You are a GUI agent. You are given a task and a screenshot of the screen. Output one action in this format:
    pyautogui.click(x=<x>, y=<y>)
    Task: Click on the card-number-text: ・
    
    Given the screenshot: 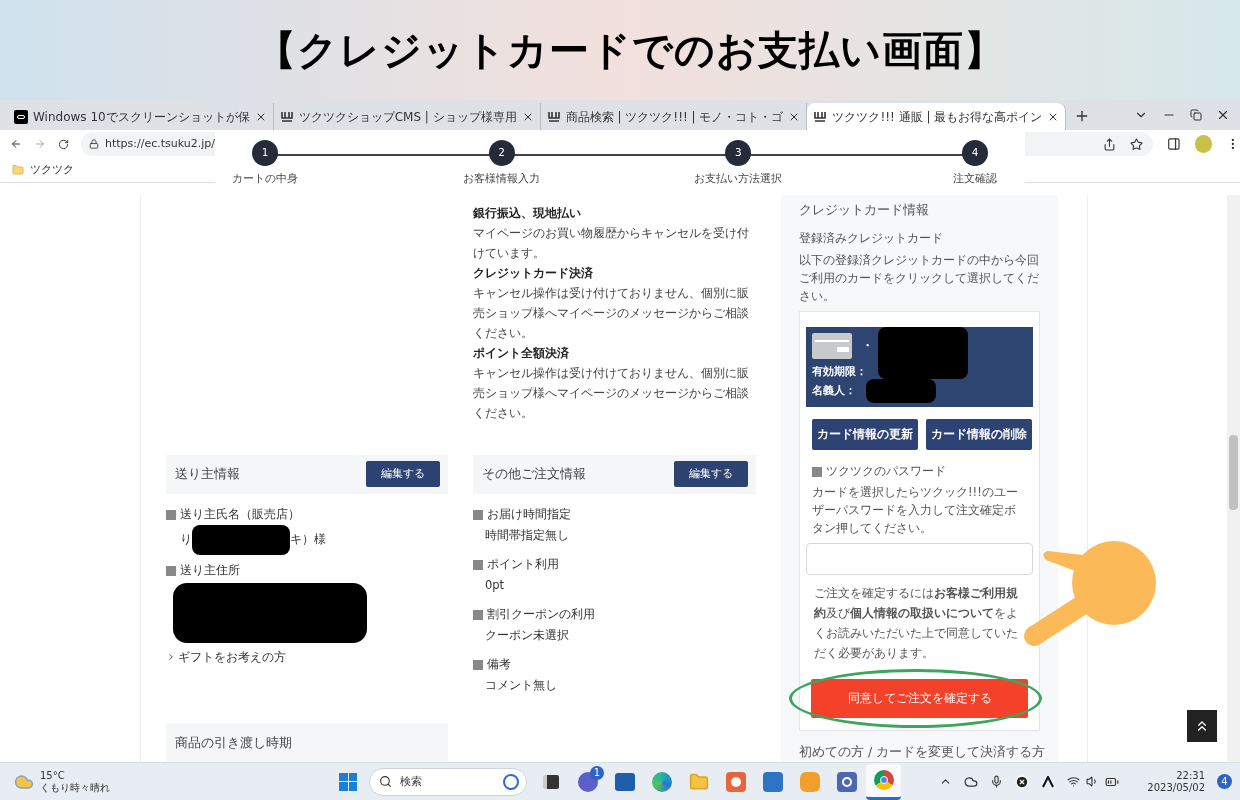 What is the action you would take?
    pyautogui.click(x=867, y=346)
    